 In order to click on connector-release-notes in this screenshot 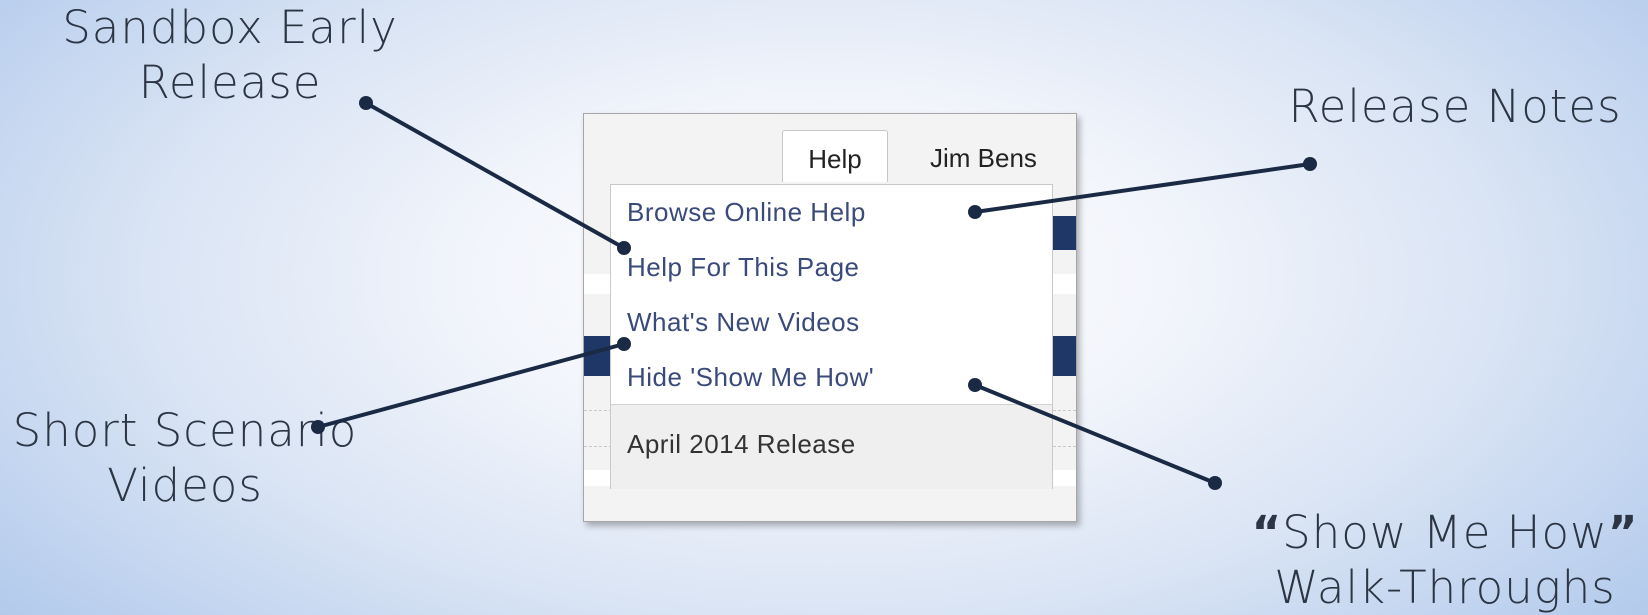, I will do `click(1142, 188)`.